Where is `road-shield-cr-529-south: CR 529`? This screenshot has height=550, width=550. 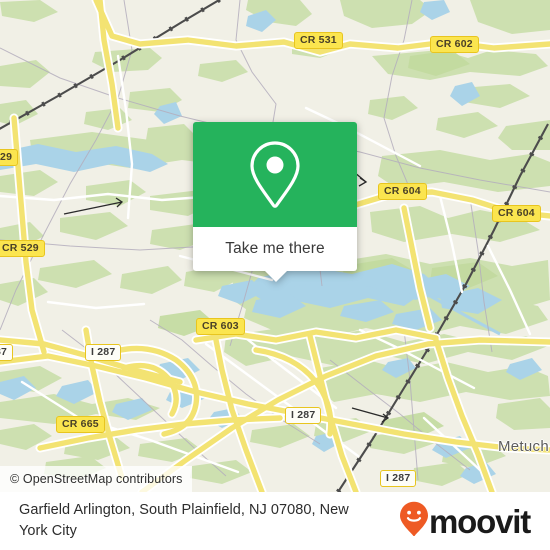 road-shield-cr-529-south: CR 529 is located at coordinates (22, 248).